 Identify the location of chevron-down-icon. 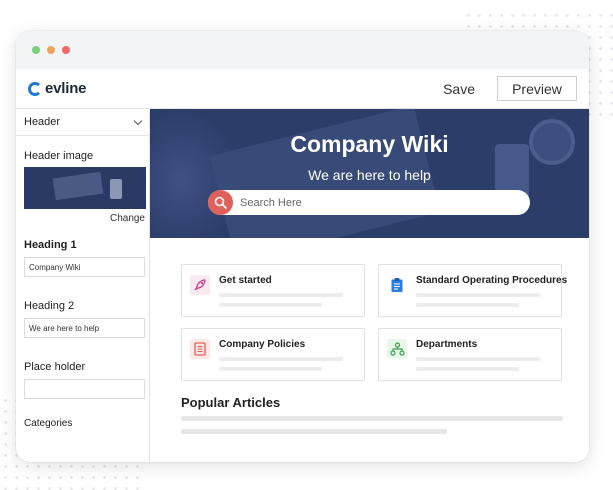
(138, 120).